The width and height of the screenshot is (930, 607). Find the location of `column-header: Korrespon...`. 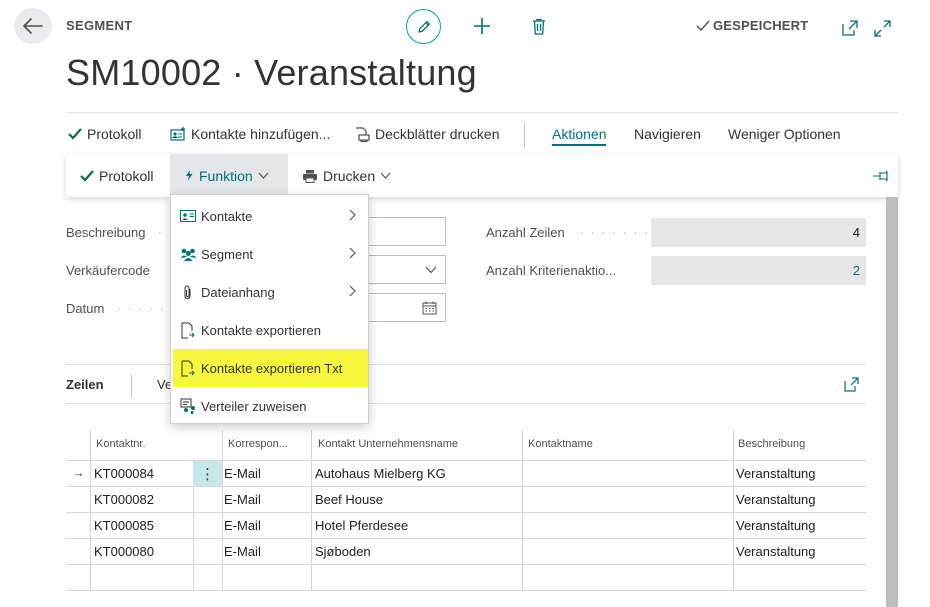

column-header: Korrespon... is located at coordinates (258, 444).